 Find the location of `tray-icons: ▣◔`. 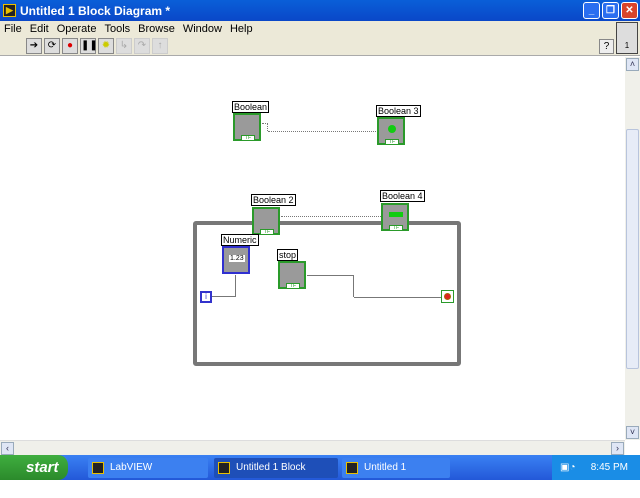

tray-icons: ▣◔ is located at coordinates (568, 467).